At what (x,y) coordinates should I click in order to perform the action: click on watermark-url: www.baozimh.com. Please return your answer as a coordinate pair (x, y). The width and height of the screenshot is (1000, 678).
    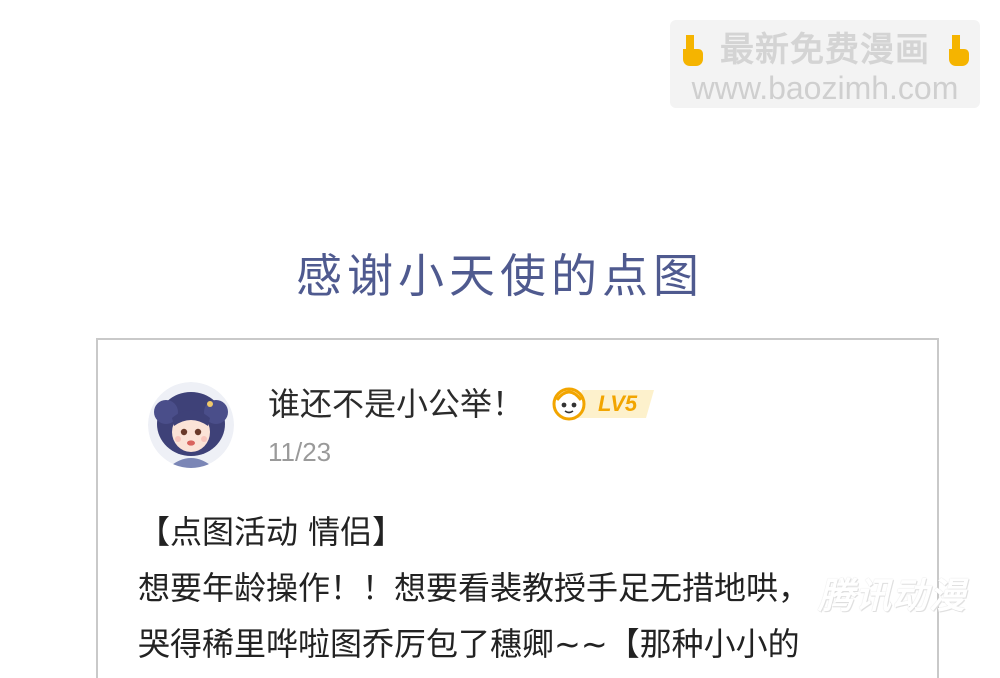
    Looking at the image, I should click on (825, 88).